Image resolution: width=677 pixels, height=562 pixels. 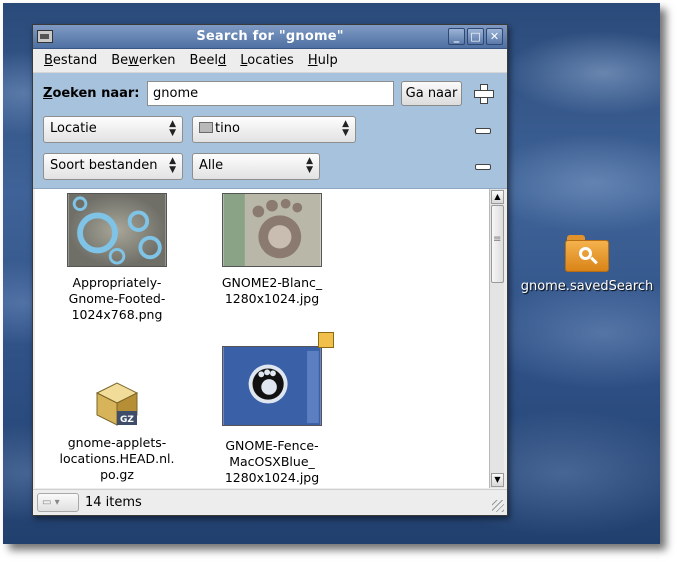 What do you see at coordinates (270, 502) in the screenshot?
I see `status-bar: ▭ ▾ 14 items` at bounding box center [270, 502].